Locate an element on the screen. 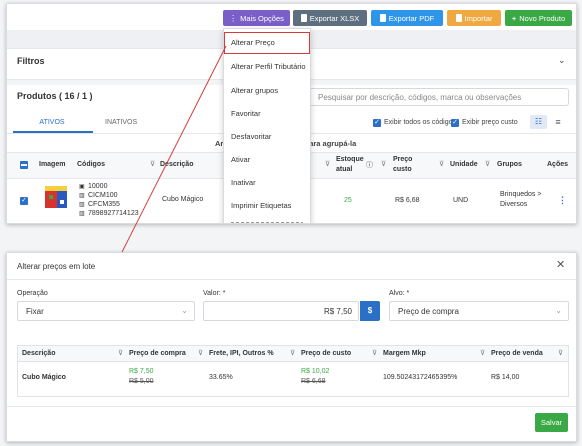 The width and height of the screenshot is (582, 446). col-cost-price: Preço de custo is located at coordinates (326, 353).